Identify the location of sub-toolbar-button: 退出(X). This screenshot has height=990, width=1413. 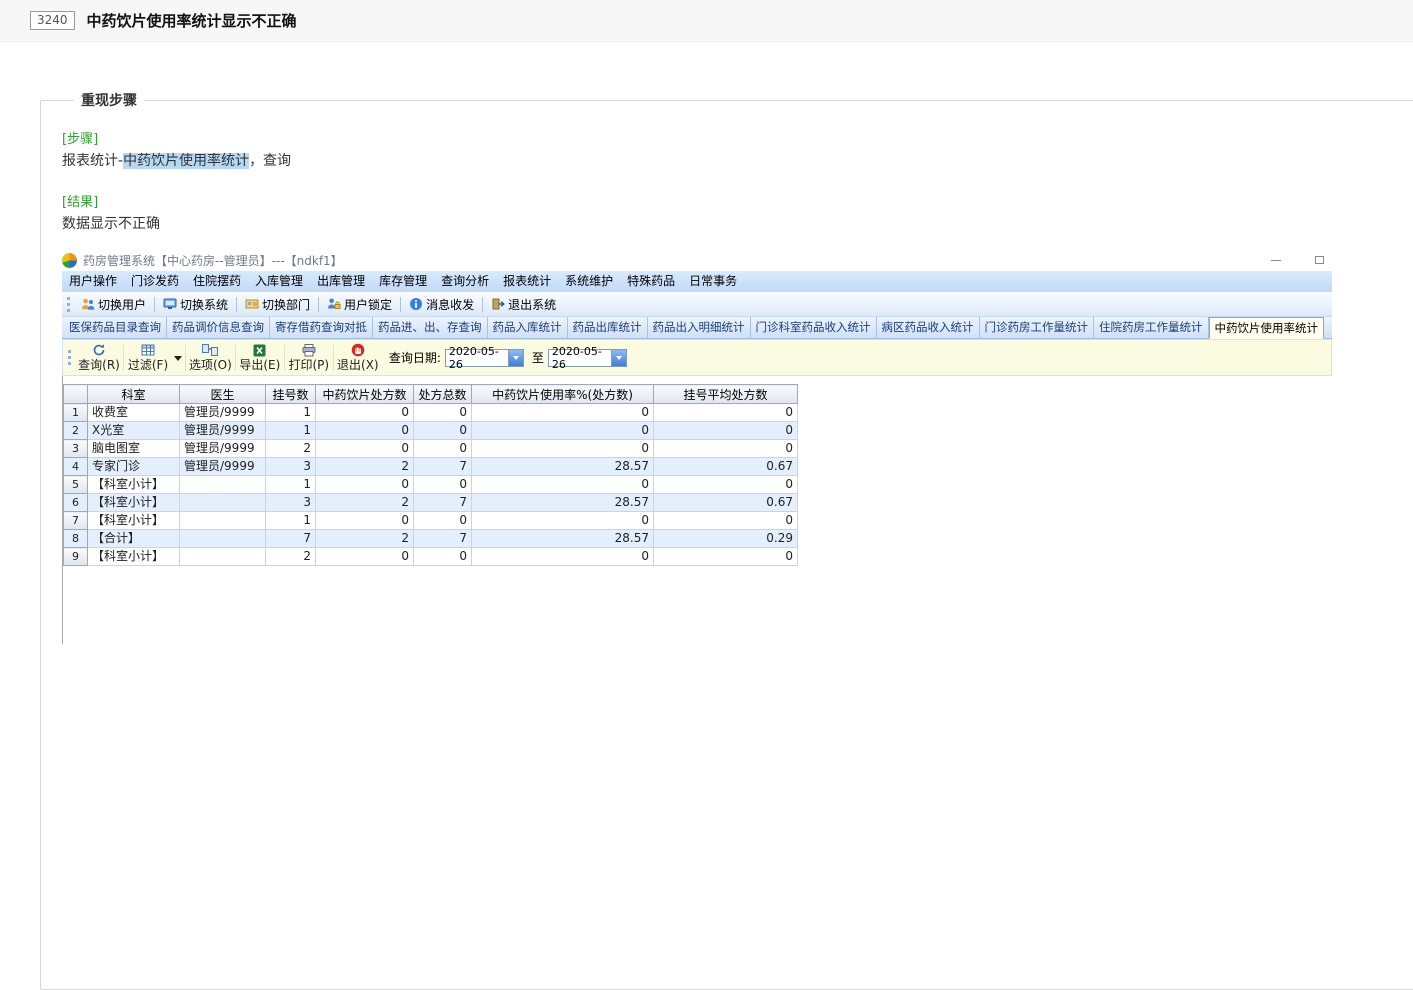
(358, 358).